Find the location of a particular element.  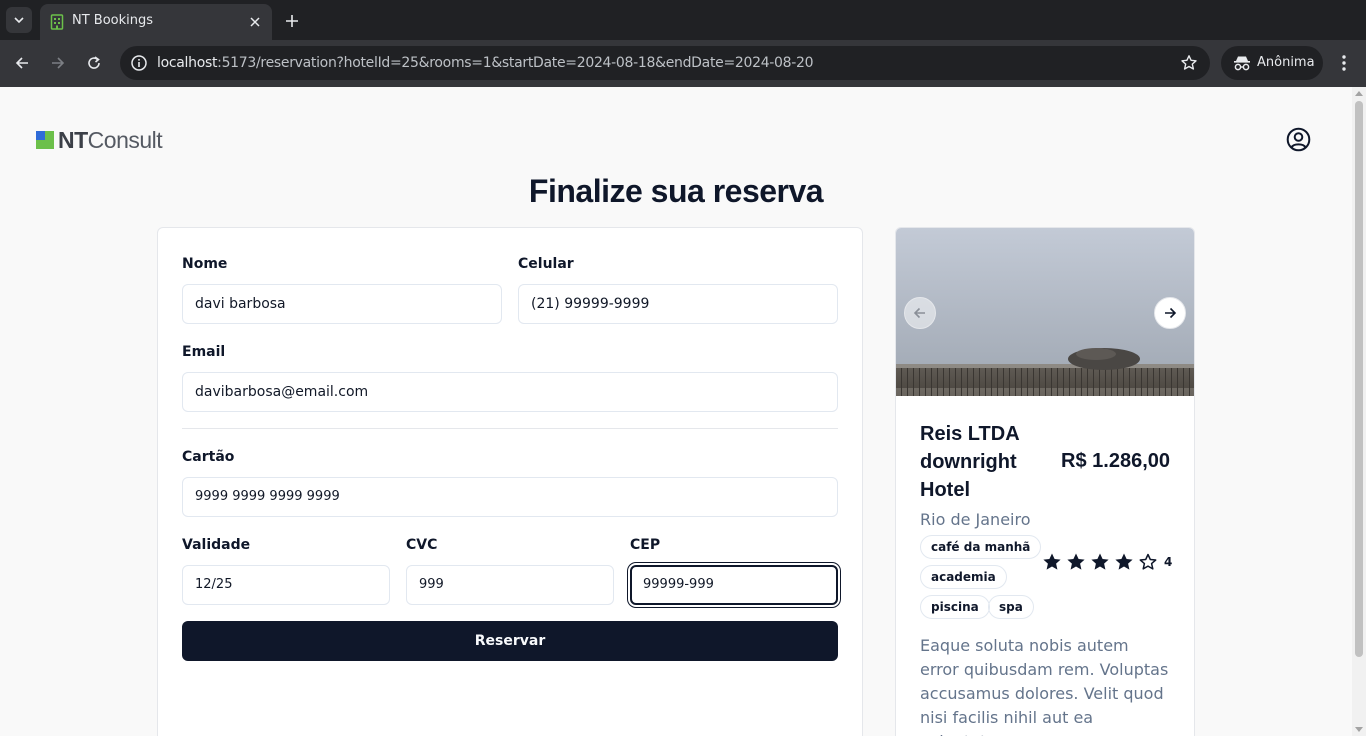

browser-menu-button is located at coordinates (1344, 63).